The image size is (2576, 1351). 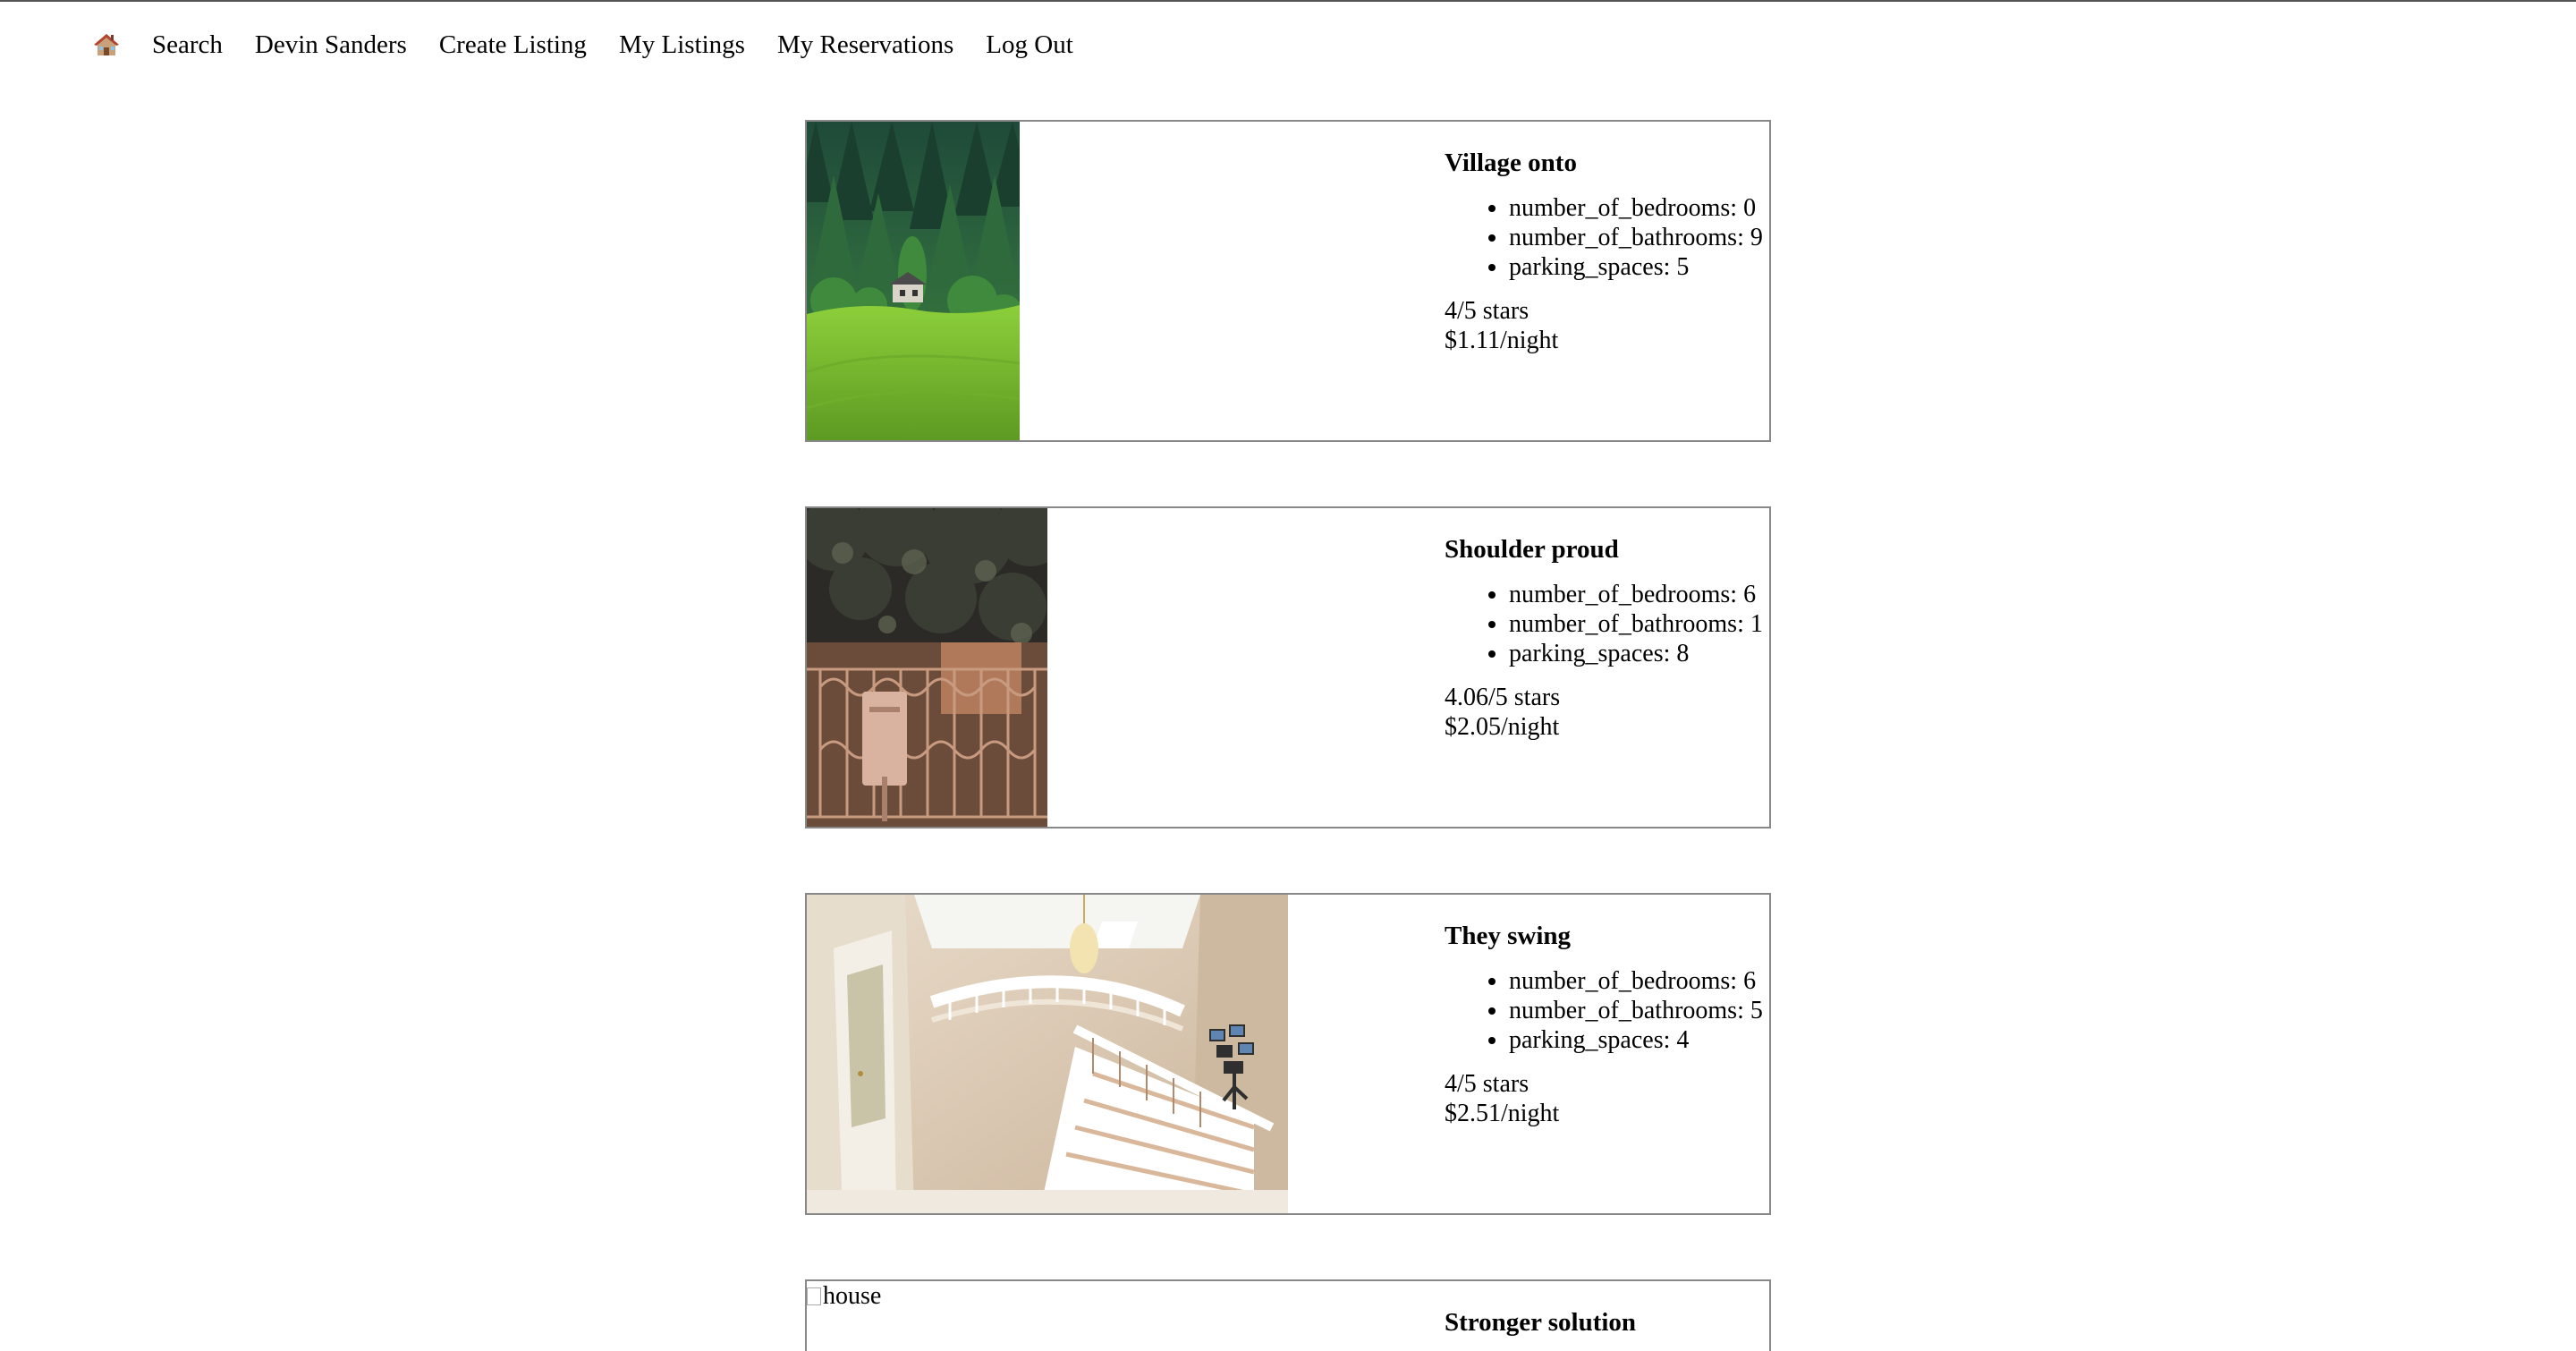 I want to click on feature-bathrooms: number_of_bathrooms: 1, so click(x=1639, y=624).